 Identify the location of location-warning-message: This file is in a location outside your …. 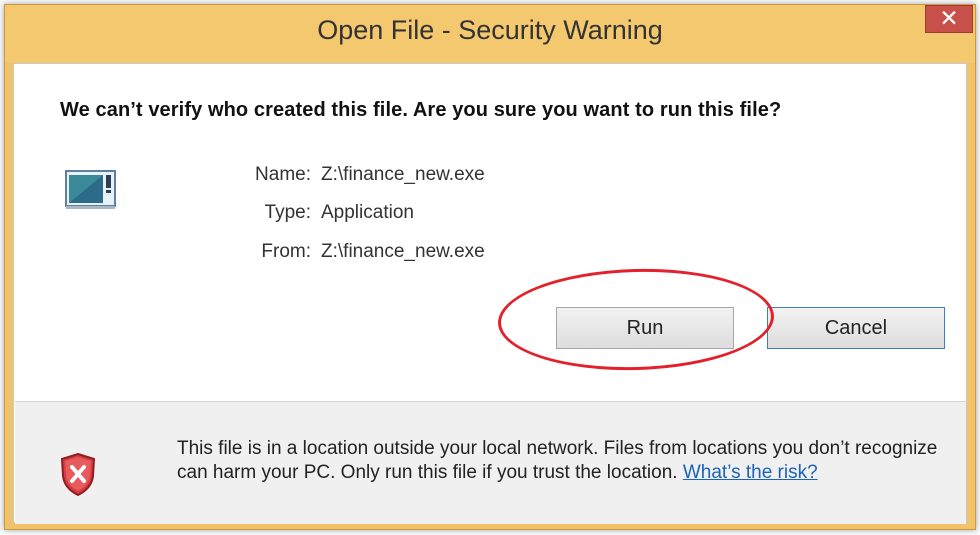
(572, 461).